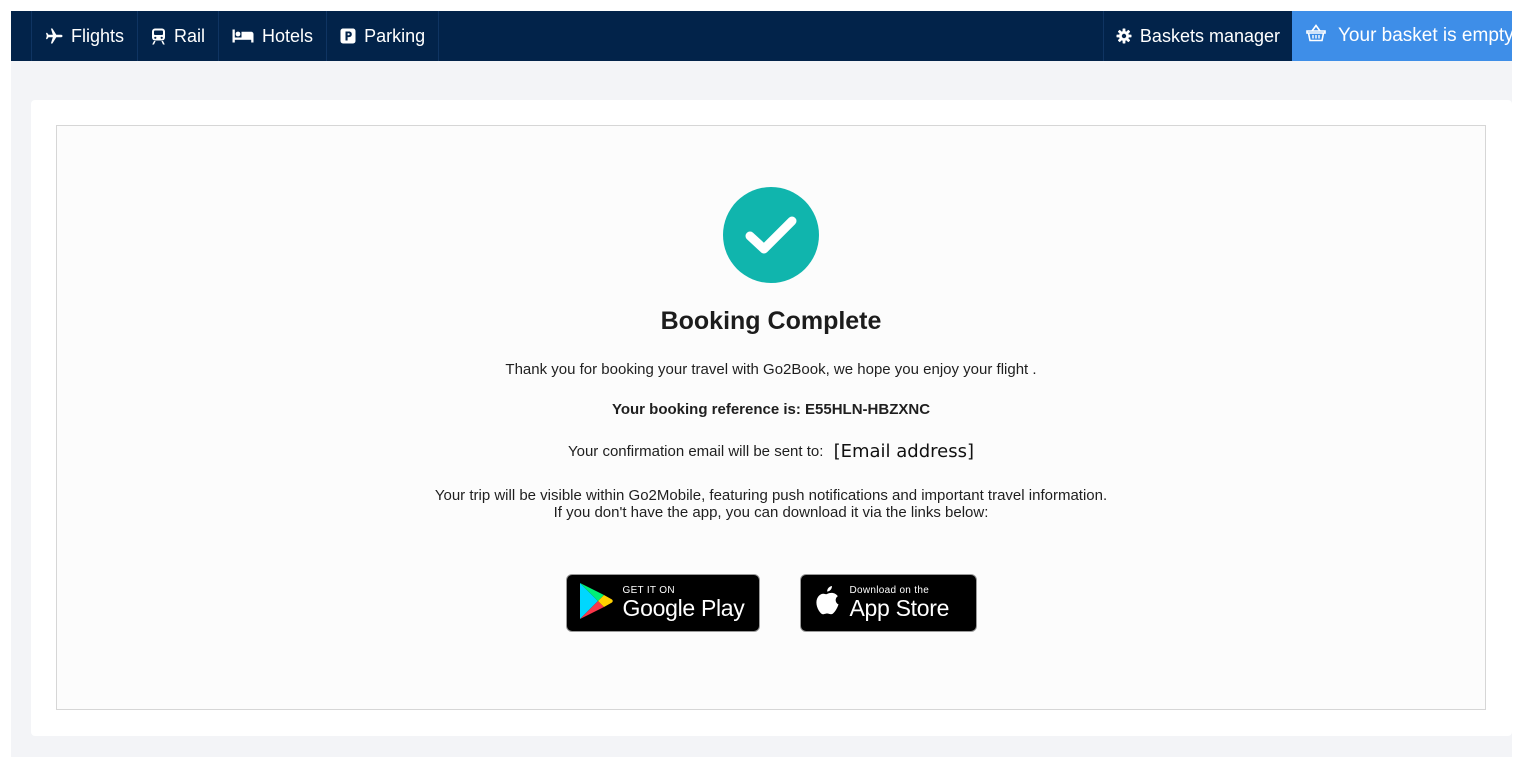 This screenshot has height=757, width=1524. Describe the element at coordinates (899, 608) in the screenshot. I see `app-store-big-text: App Store` at that location.